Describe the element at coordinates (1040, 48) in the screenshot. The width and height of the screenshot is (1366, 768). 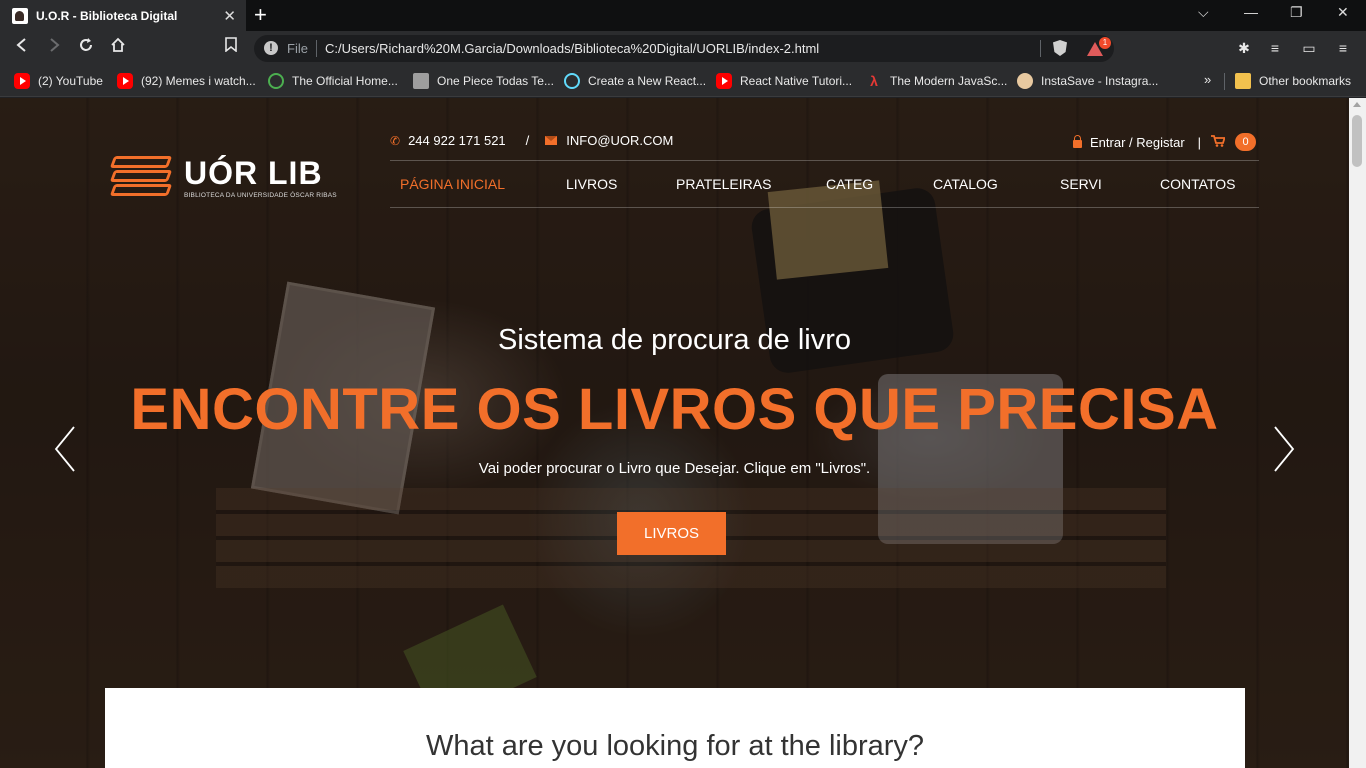
I see `omnibox-divider-right` at that location.